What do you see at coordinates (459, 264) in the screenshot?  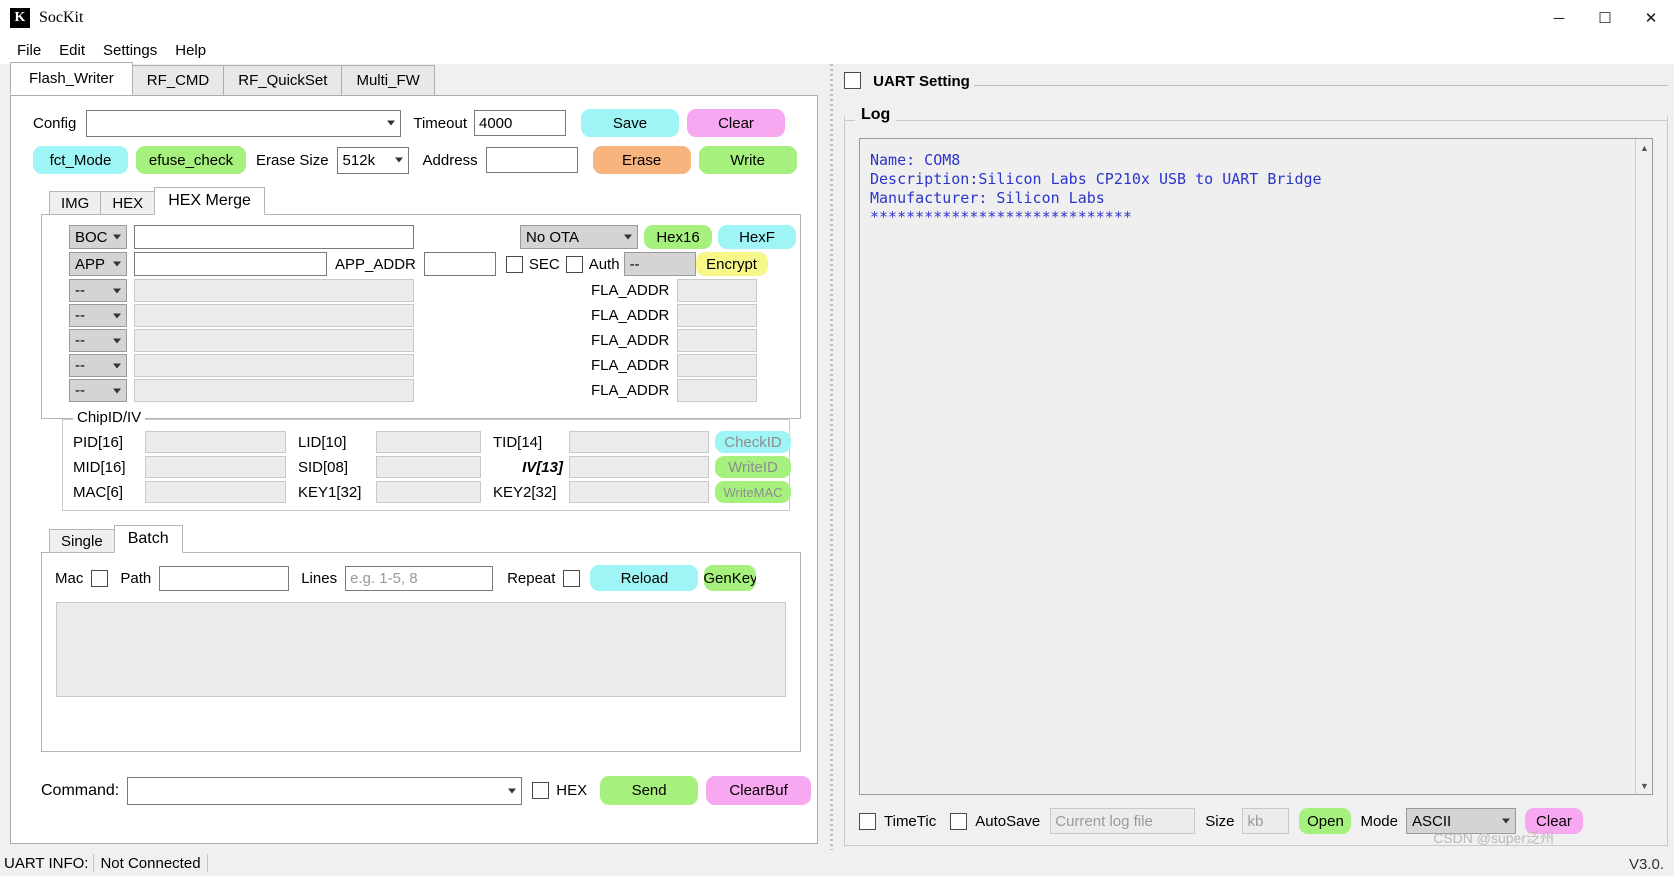 I see `app-addr-input` at bounding box center [459, 264].